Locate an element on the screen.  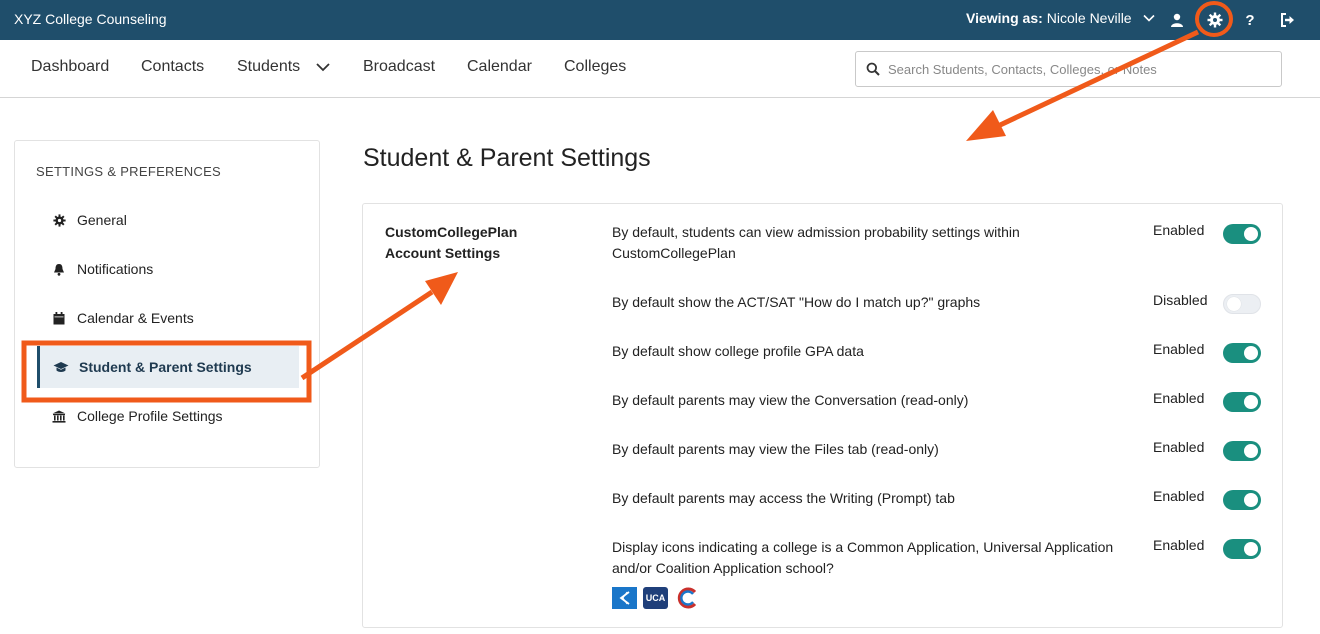
graduation-cap-icon is located at coordinates (61, 367).